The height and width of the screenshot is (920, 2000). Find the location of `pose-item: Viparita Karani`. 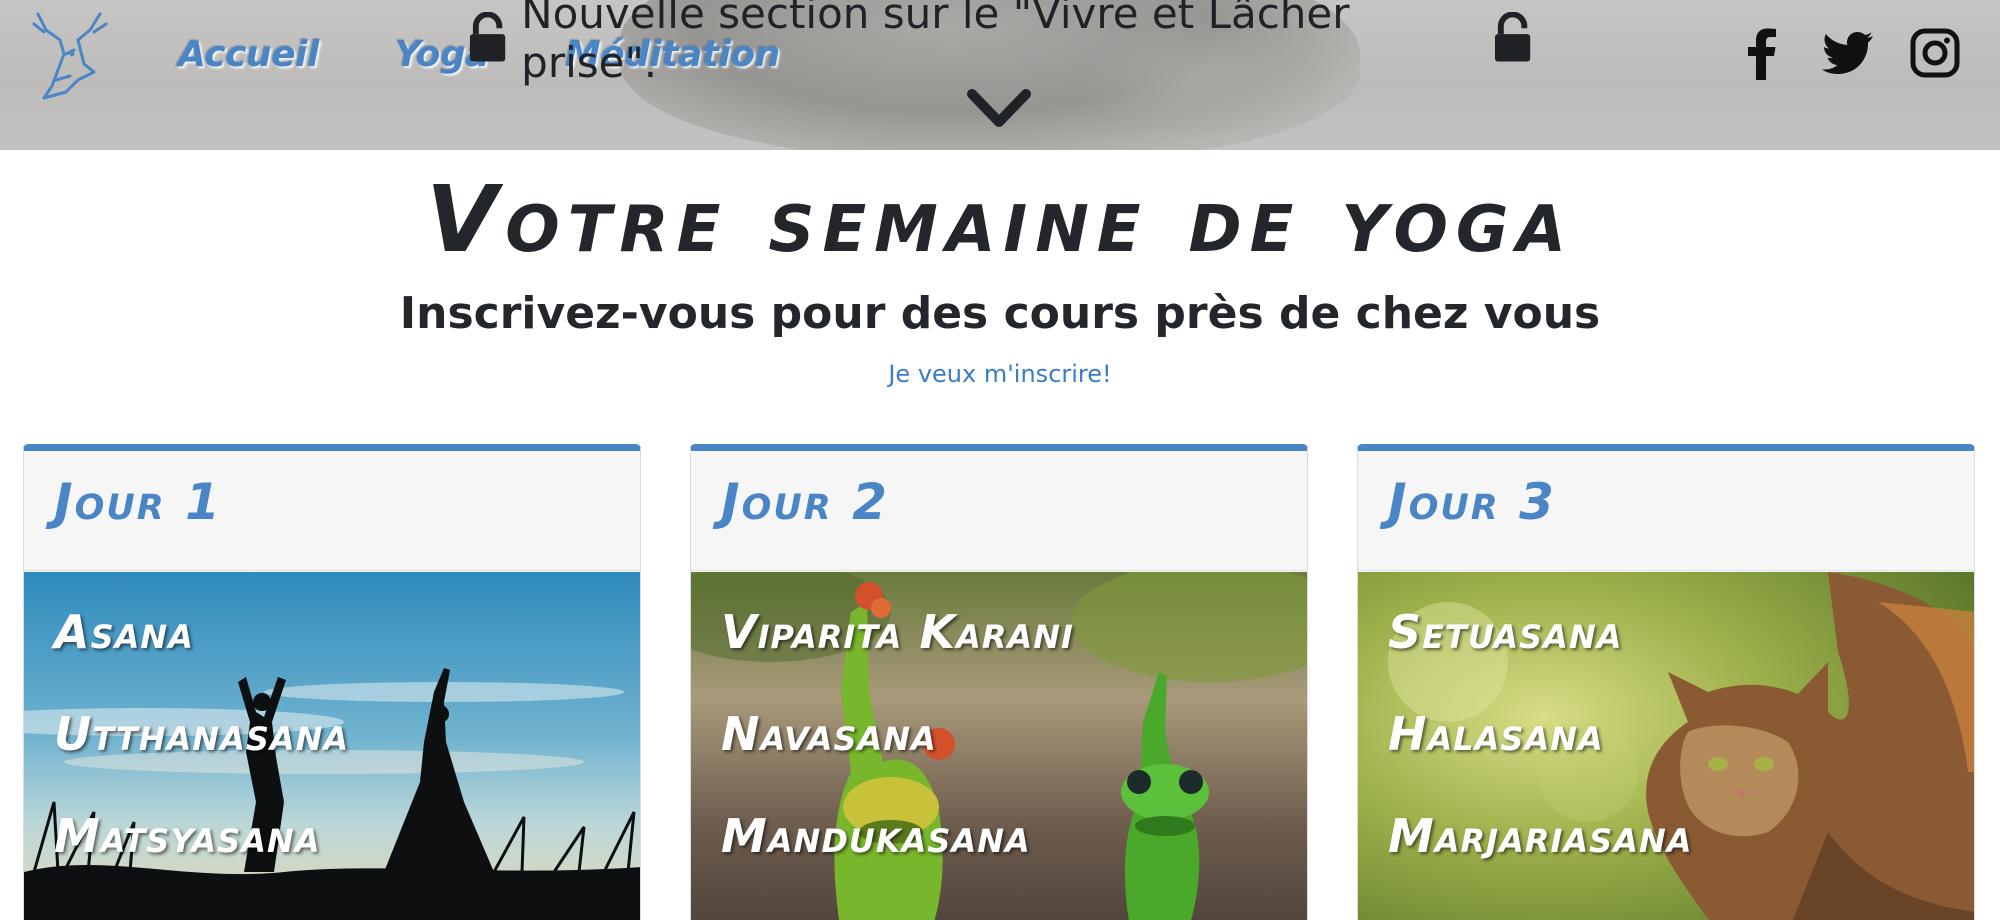

pose-item: Viparita Karani is located at coordinates (897, 632).